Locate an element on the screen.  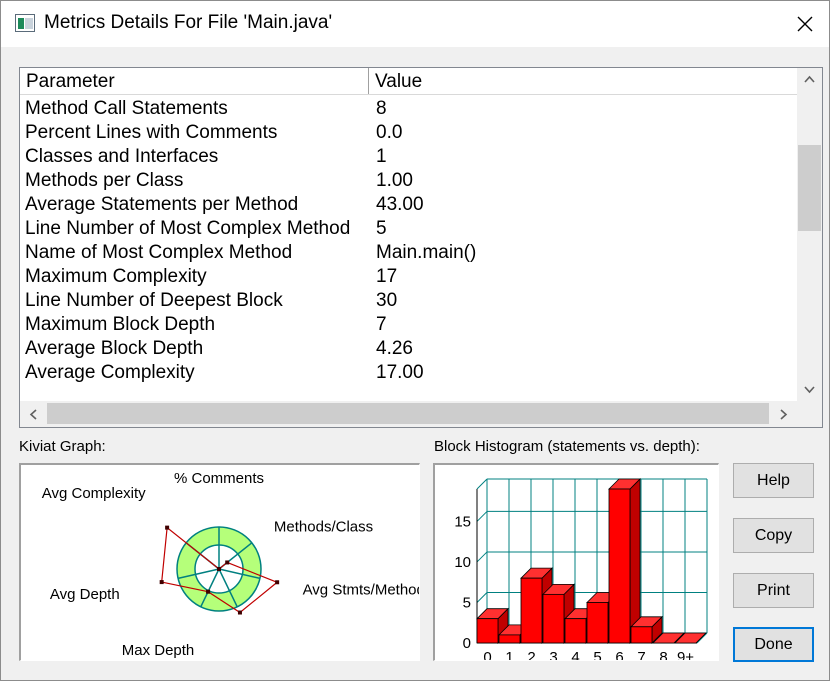
parameter-cell: Average Block Depth is located at coordinates (114, 348).